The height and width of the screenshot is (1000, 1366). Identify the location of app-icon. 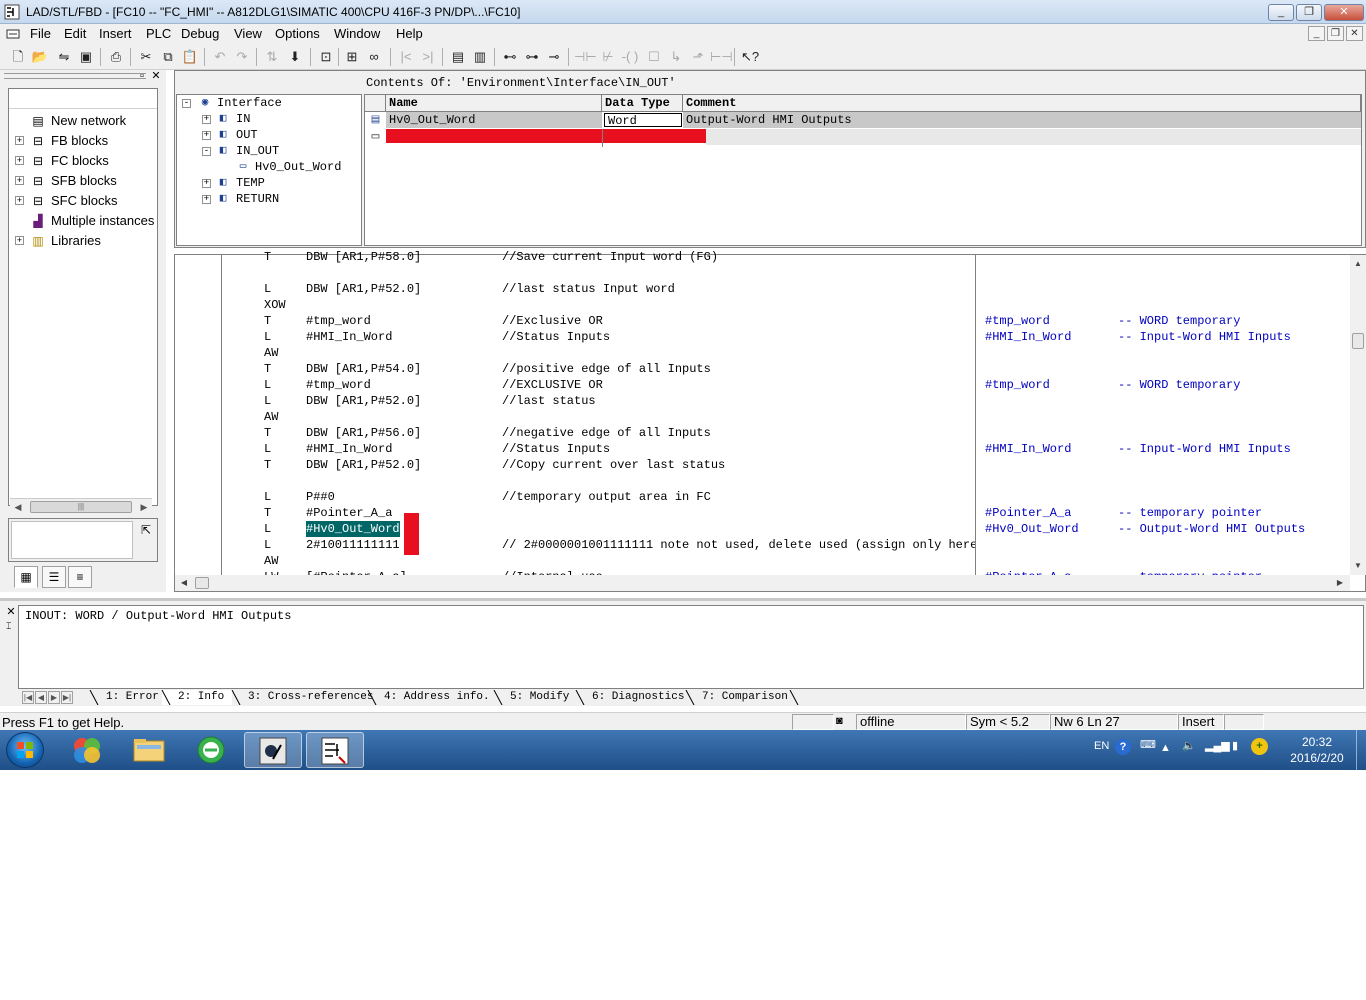
(12, 12).